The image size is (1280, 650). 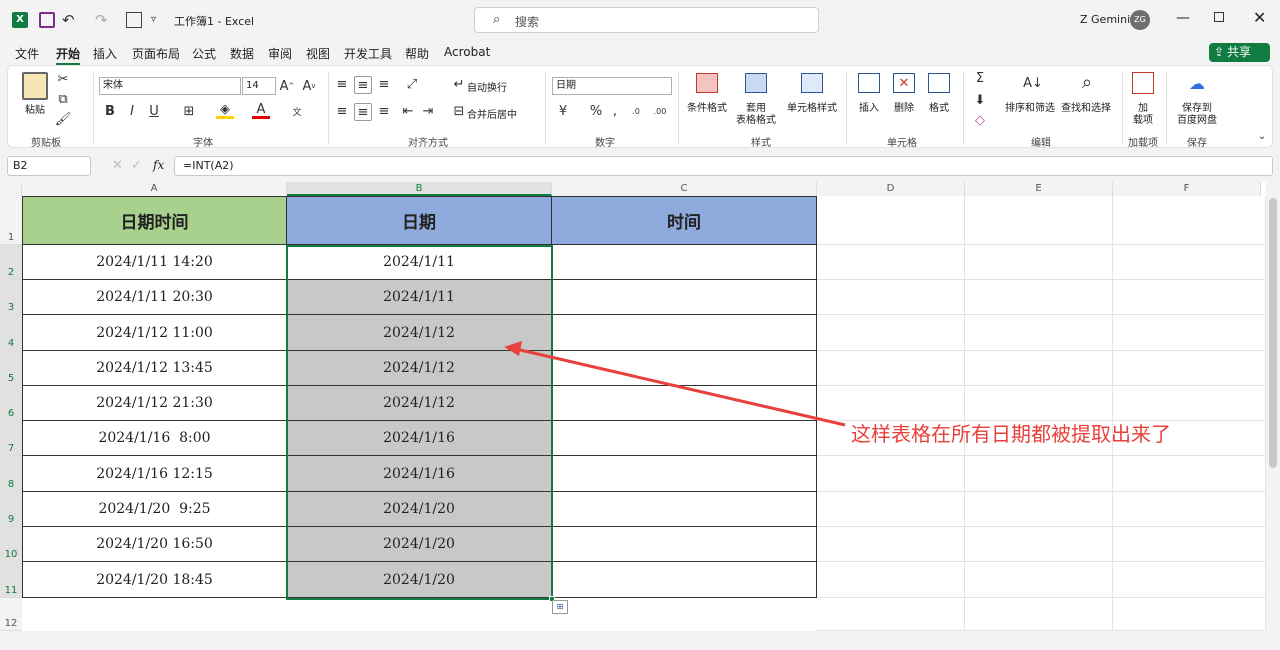 I want to click on annotation-overlay, so click(x=675, y=384).